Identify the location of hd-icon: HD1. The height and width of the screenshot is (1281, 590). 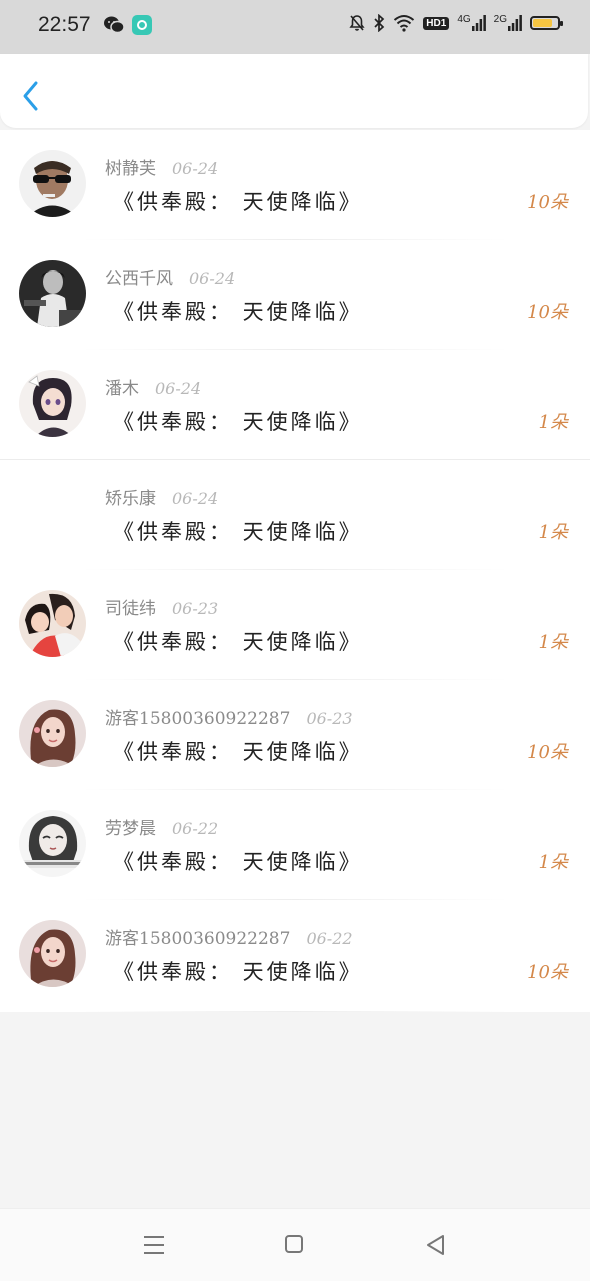
(436, 23).